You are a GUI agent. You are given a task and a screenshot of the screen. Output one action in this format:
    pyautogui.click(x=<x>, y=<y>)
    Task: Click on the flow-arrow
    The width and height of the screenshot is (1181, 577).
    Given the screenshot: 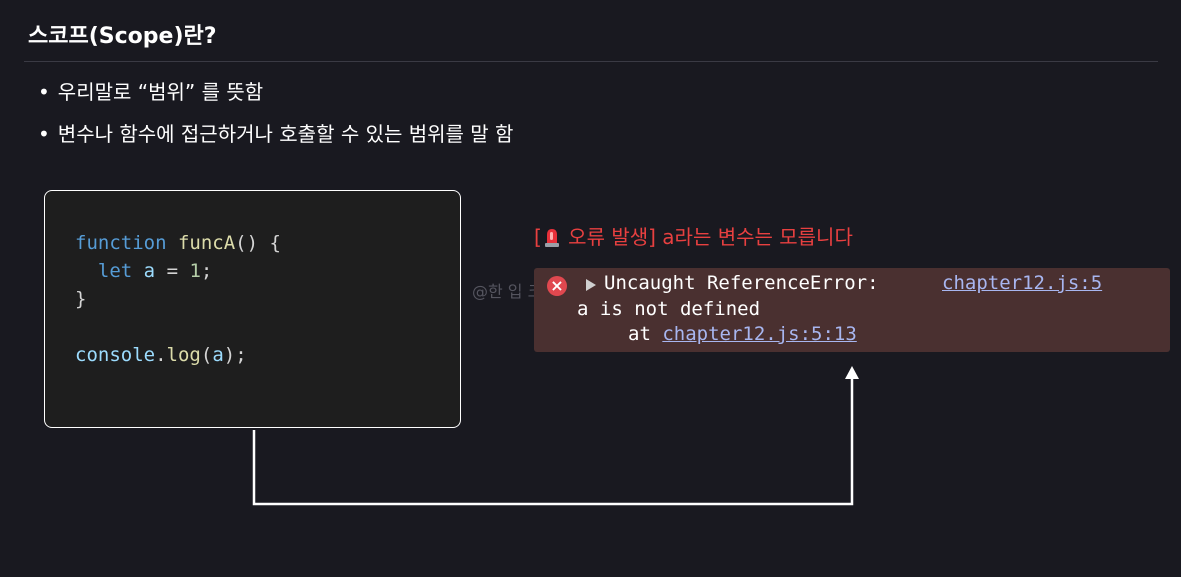 What is the action you would take?
    pyautogui.click(x=555, y=436)
    